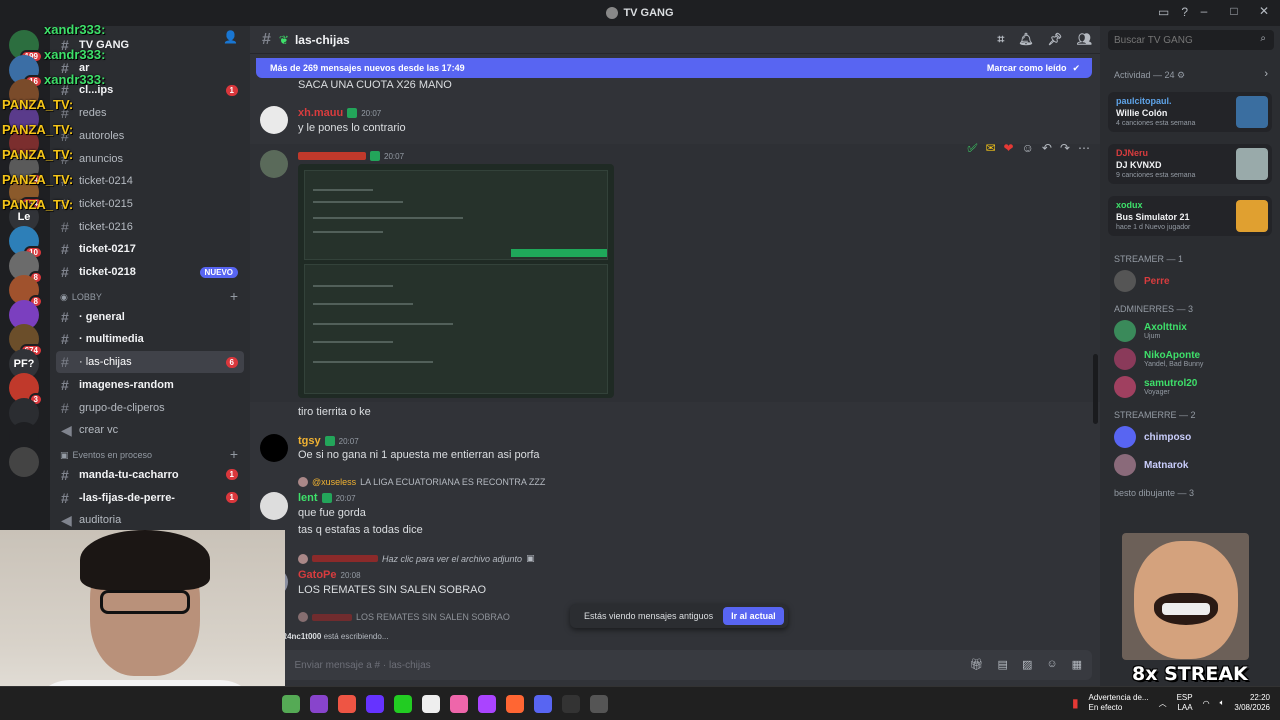  Describe the element at coordinates (150, 204) in the screenshot. I see `channel-item: # ticket-0215` at that location.